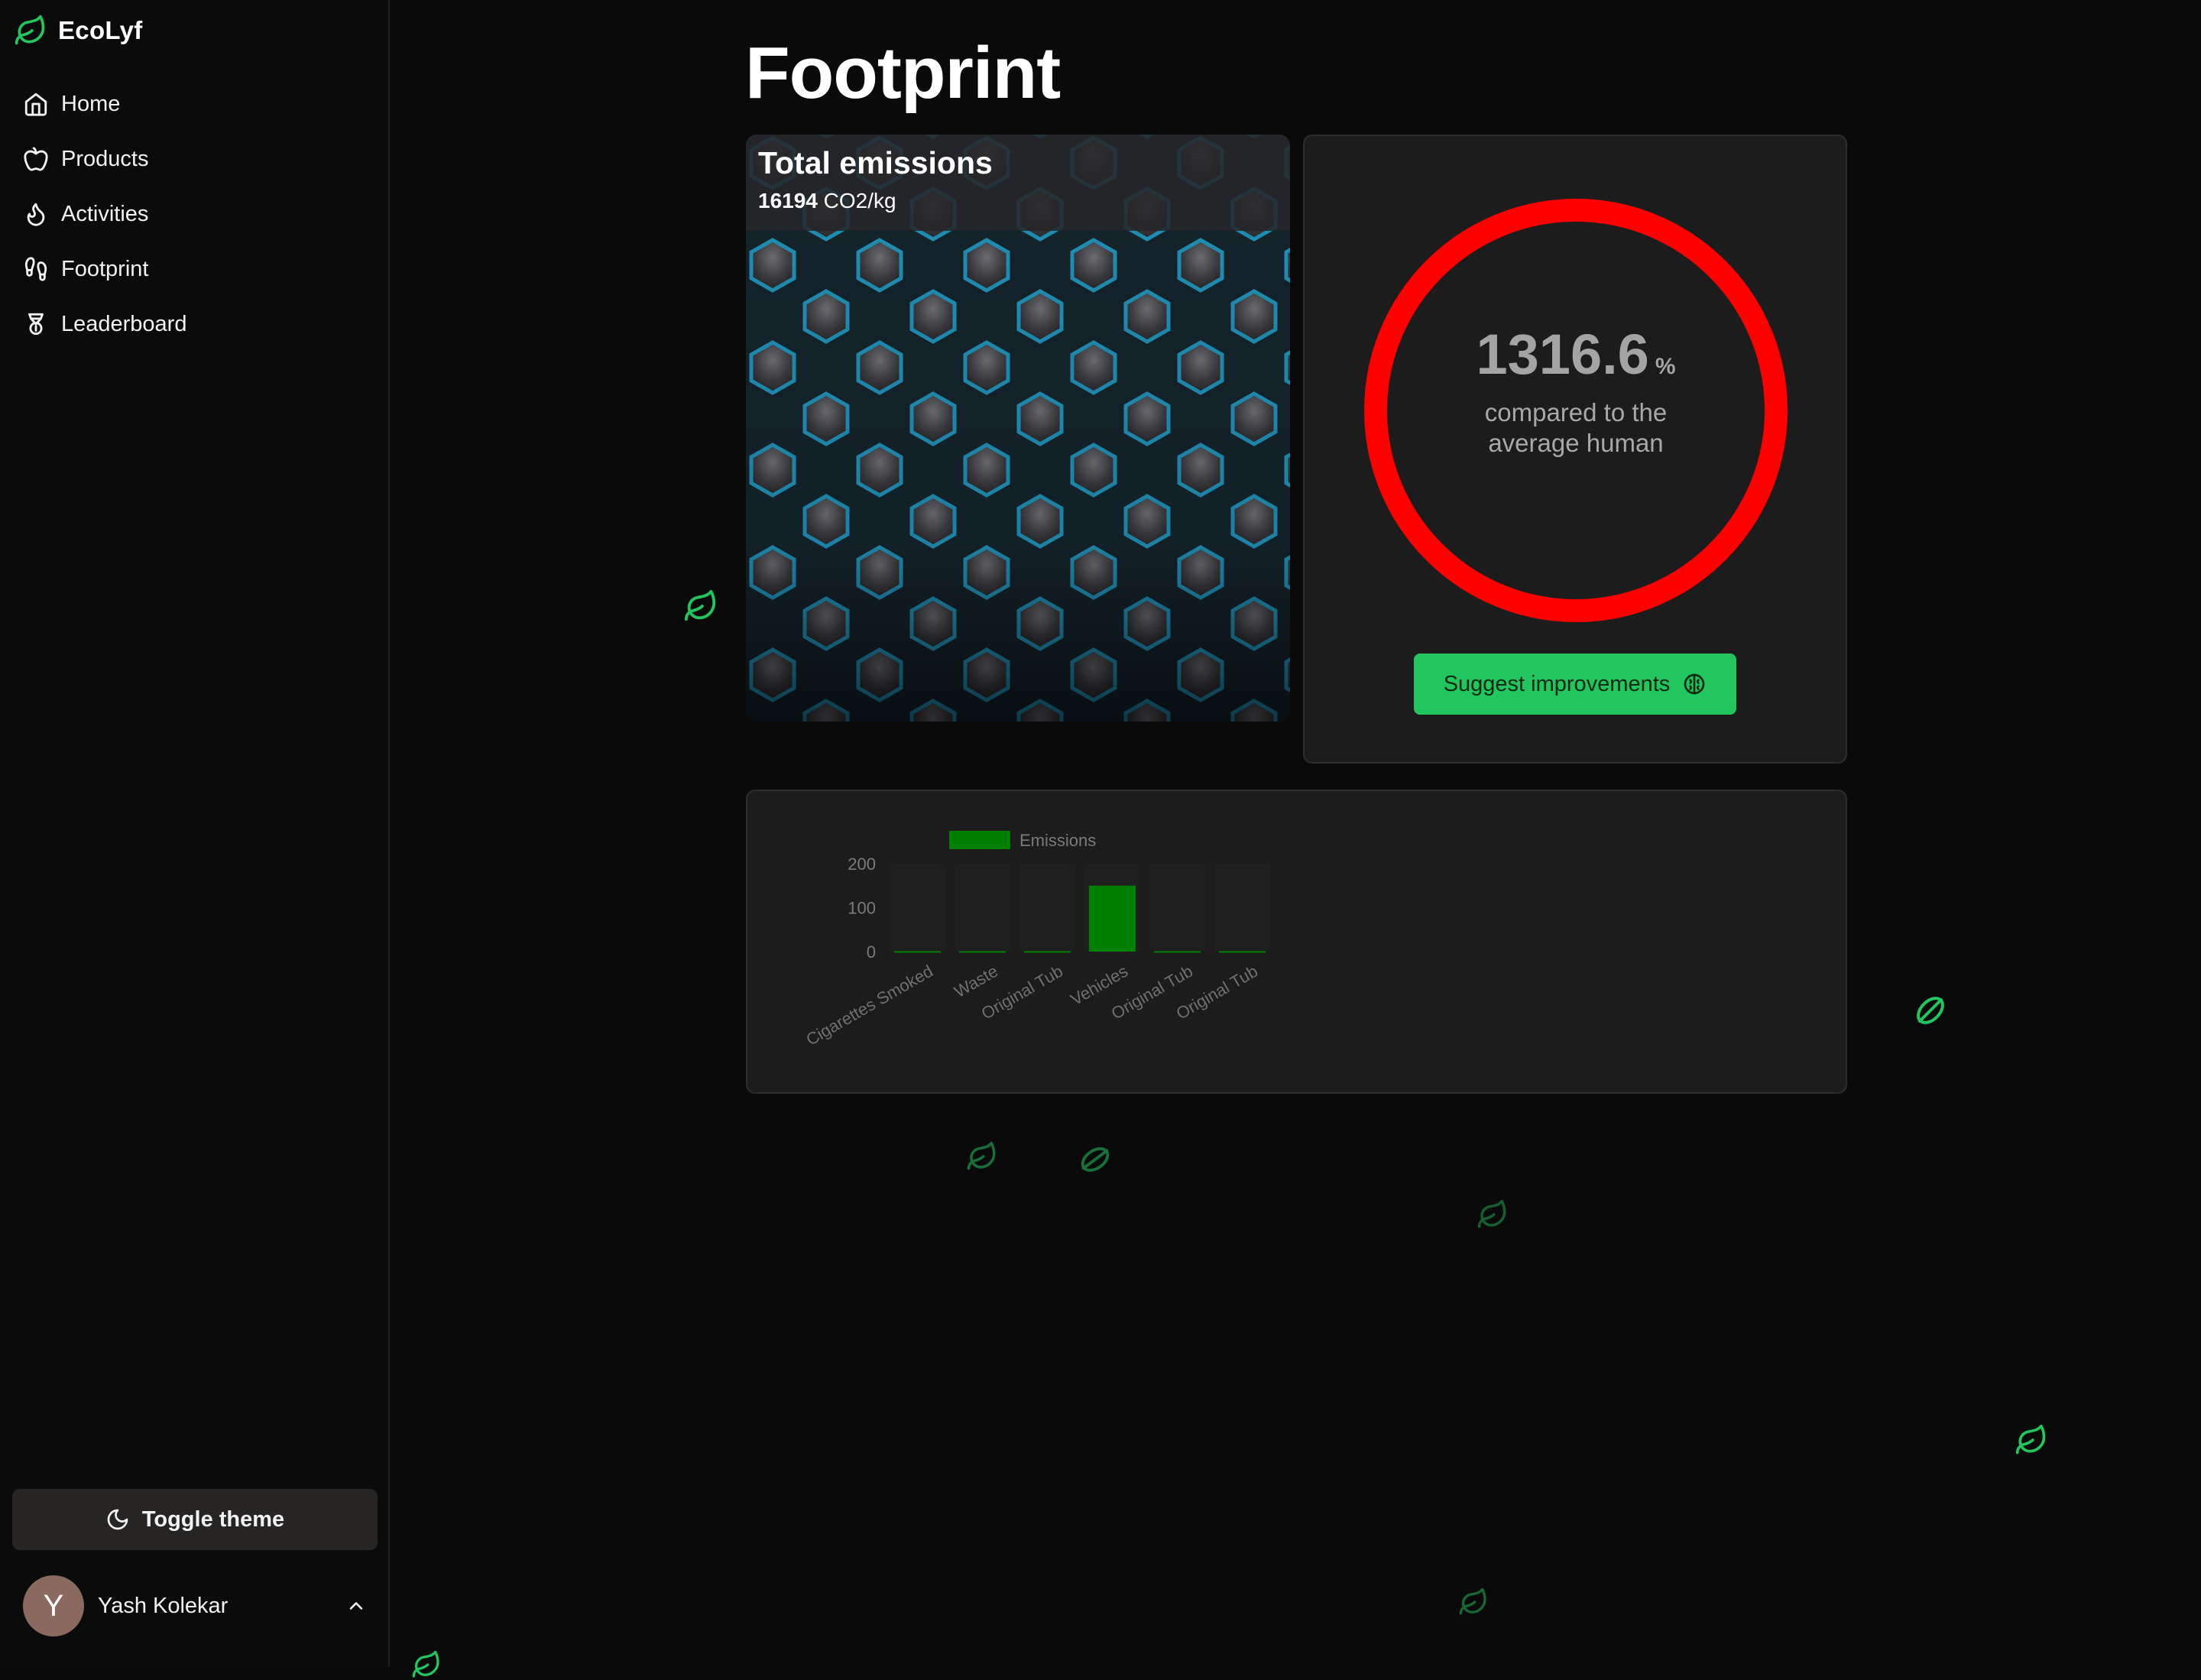 This screenshot has height=1680, width=2201. I want to click on avatar: Y, so click(53, 1606).